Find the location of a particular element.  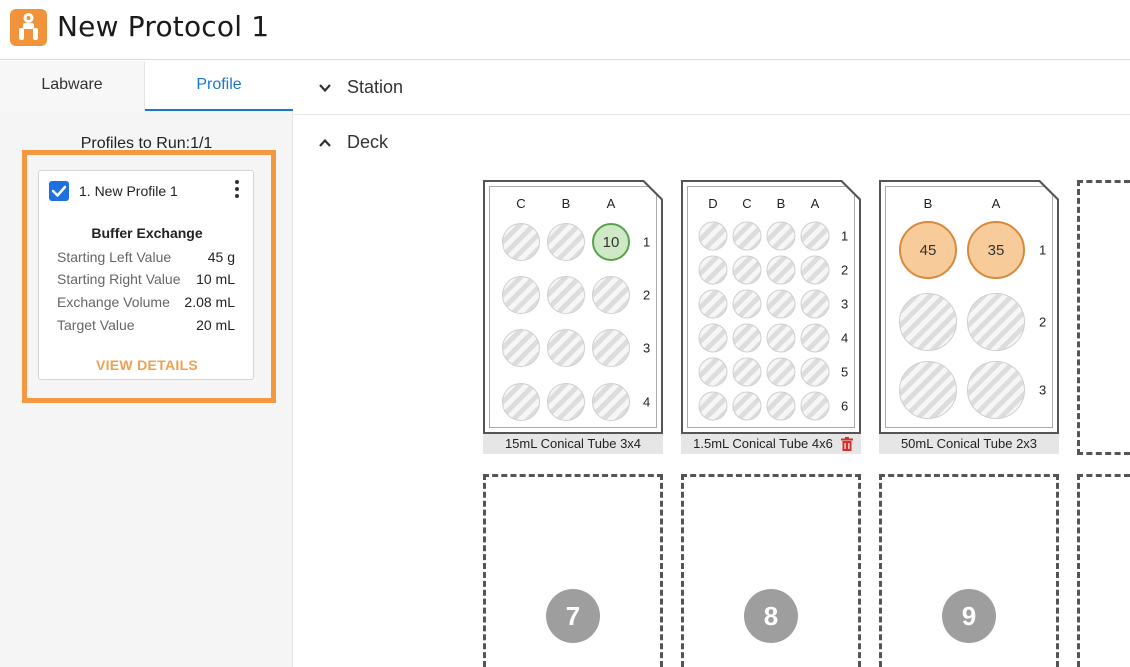

row-label: 6 is located at coordinates (845, 406).